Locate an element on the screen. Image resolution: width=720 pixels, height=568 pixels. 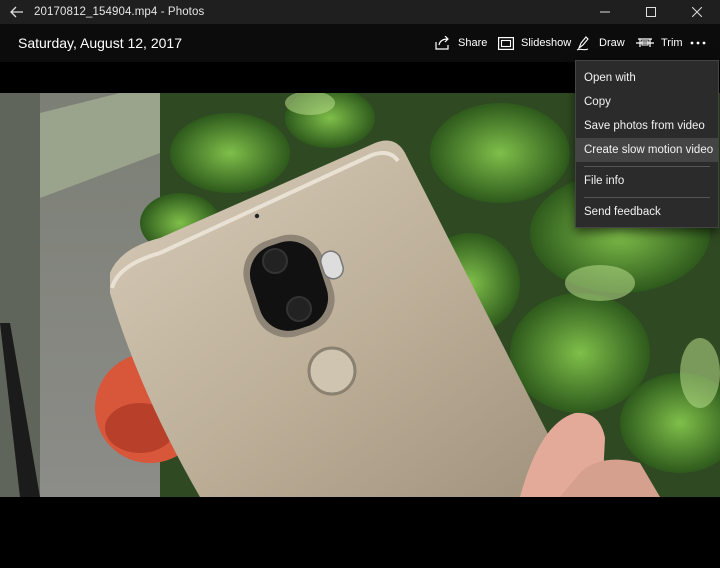
more-ellipsis-icon is located at coordinates (698, 43).